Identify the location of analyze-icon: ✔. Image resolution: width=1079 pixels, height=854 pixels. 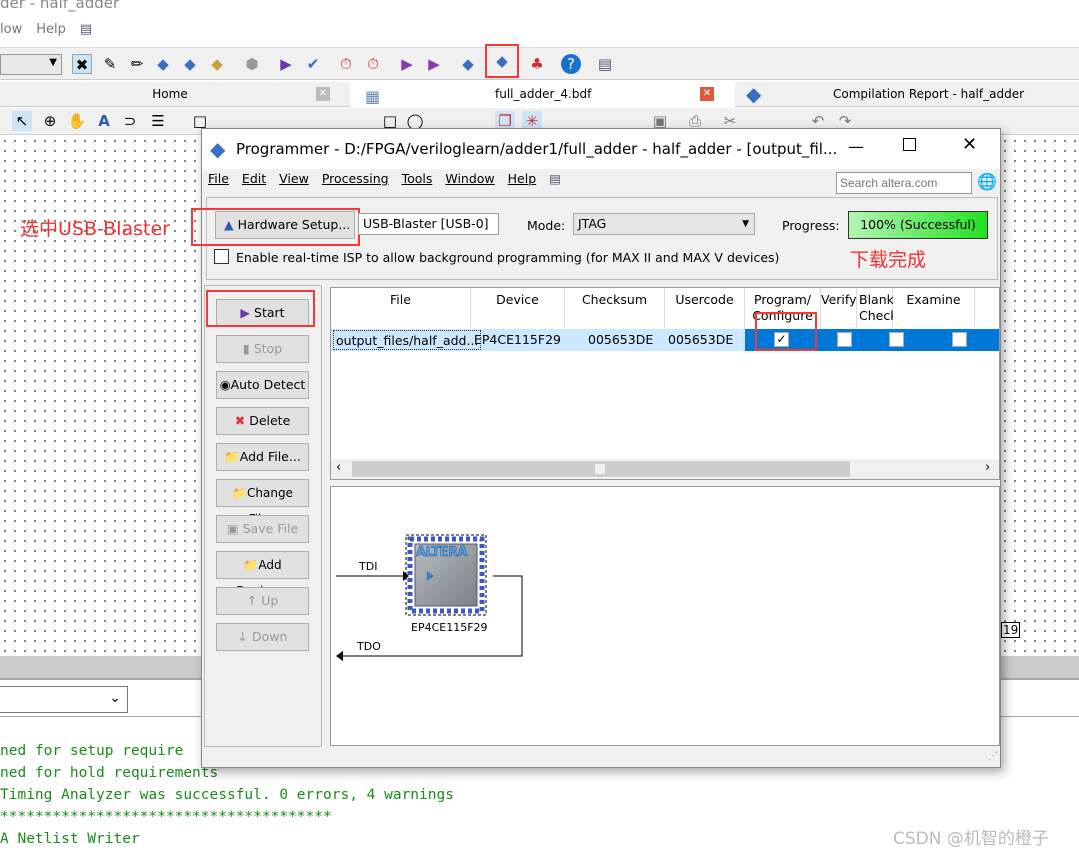
(313, 64).